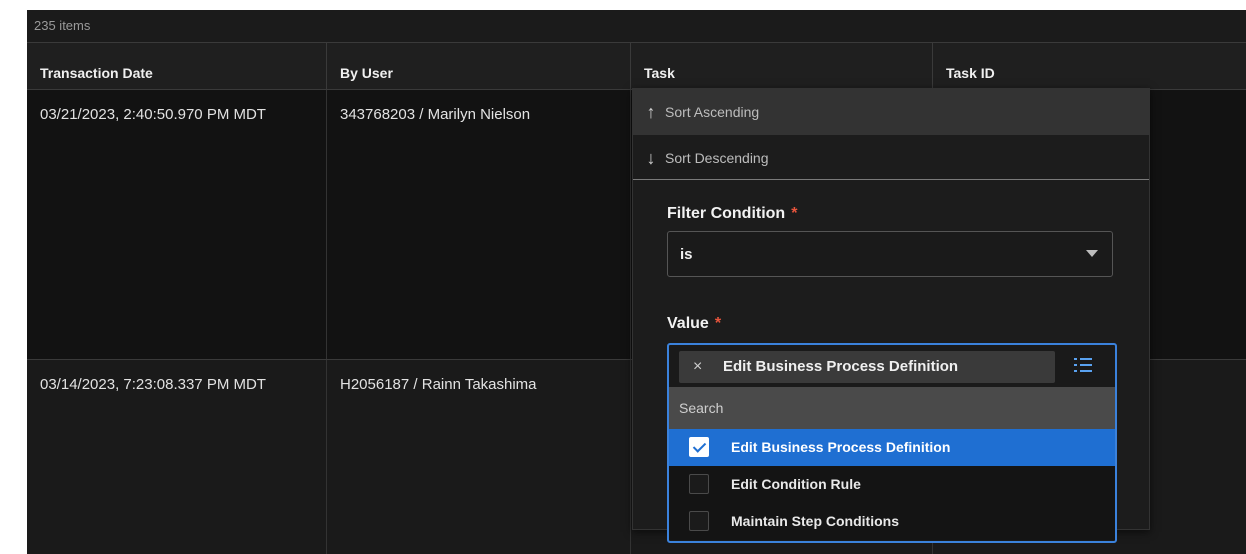  I want to click on option-label: Maintain Step Conditions, so click(815, 521).